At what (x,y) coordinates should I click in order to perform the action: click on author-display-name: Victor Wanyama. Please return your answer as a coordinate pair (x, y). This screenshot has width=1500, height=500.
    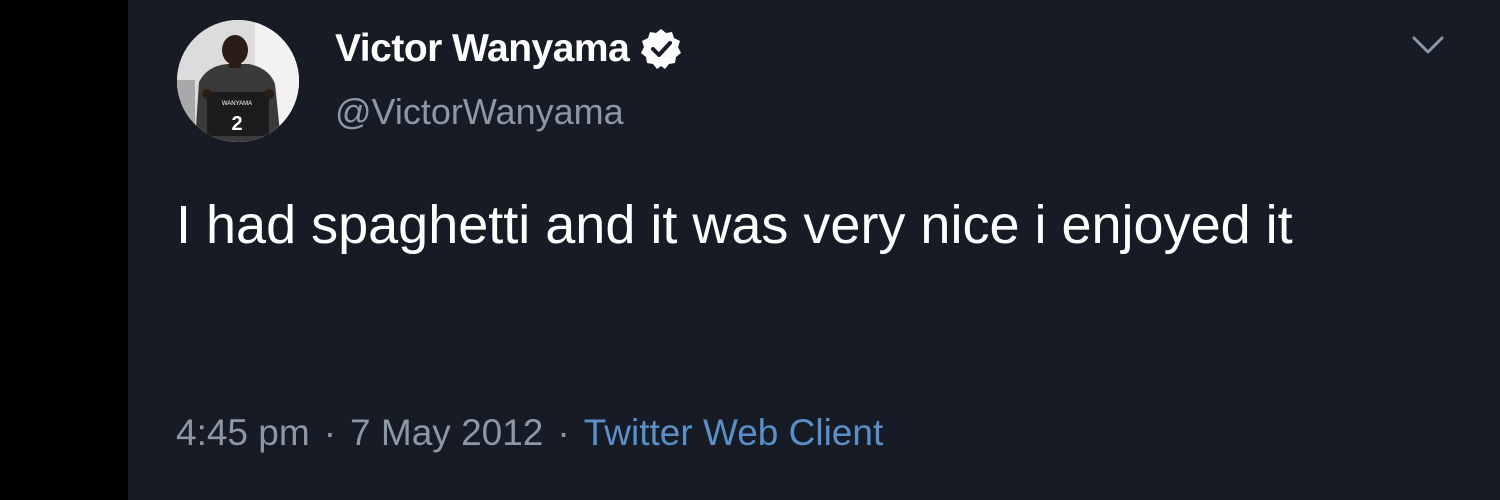
    Looking at the image, I should click on (482, 49).